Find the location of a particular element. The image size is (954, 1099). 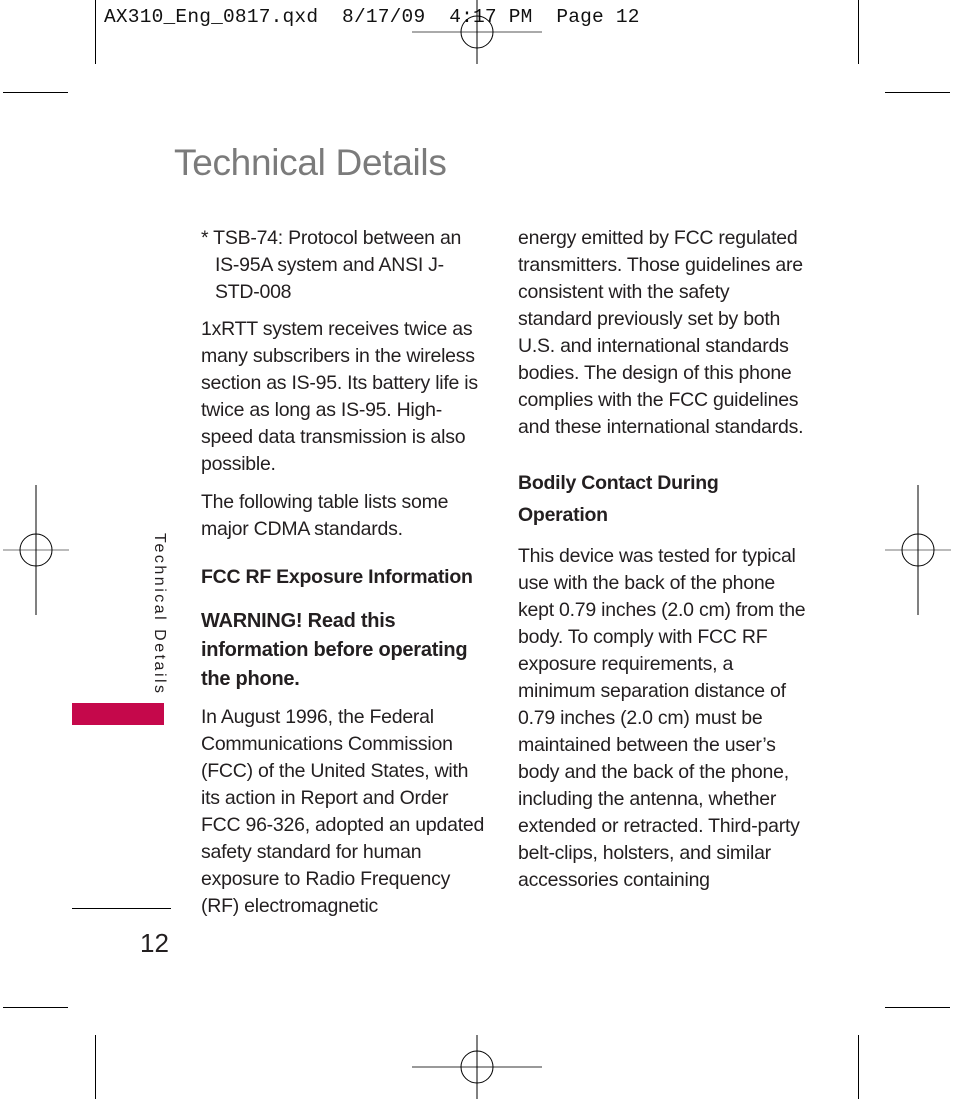

registration-mark-top is located at coordinates (477, 32).